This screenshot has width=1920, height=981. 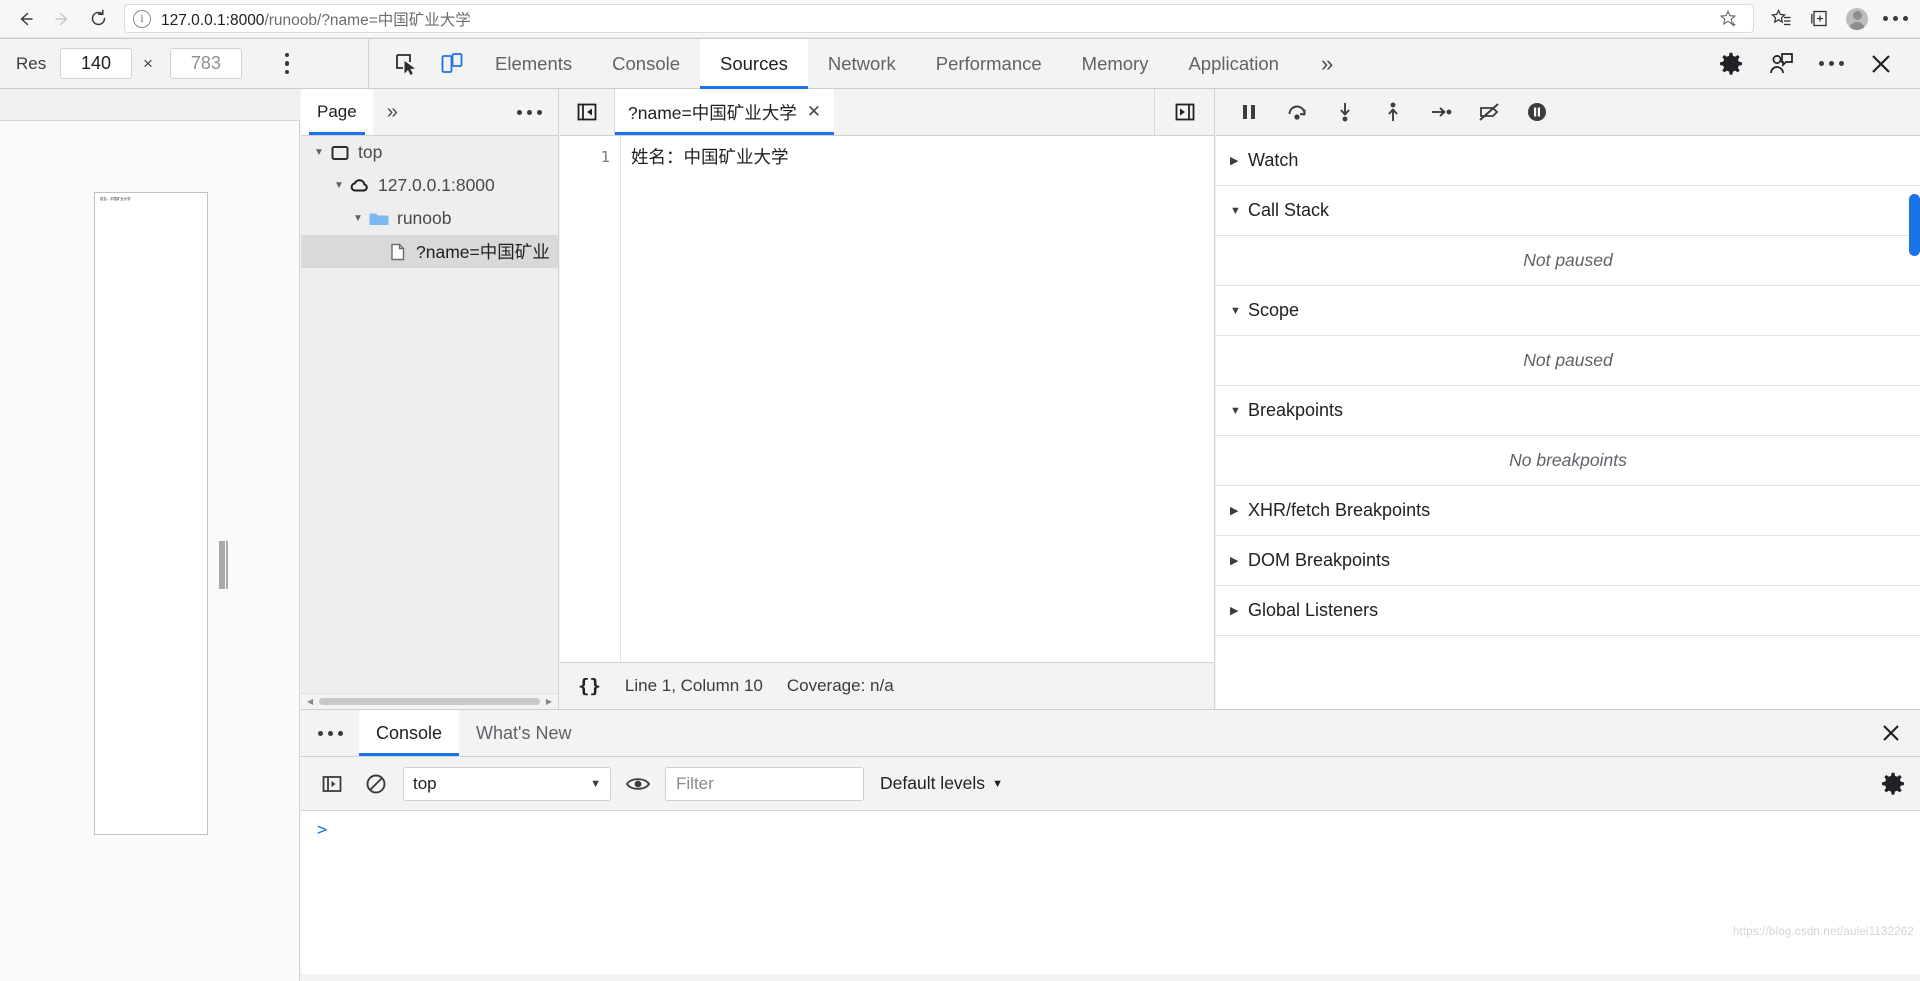 I want to click on tree-item-top: ▼ top, so click(x=429, y=152).